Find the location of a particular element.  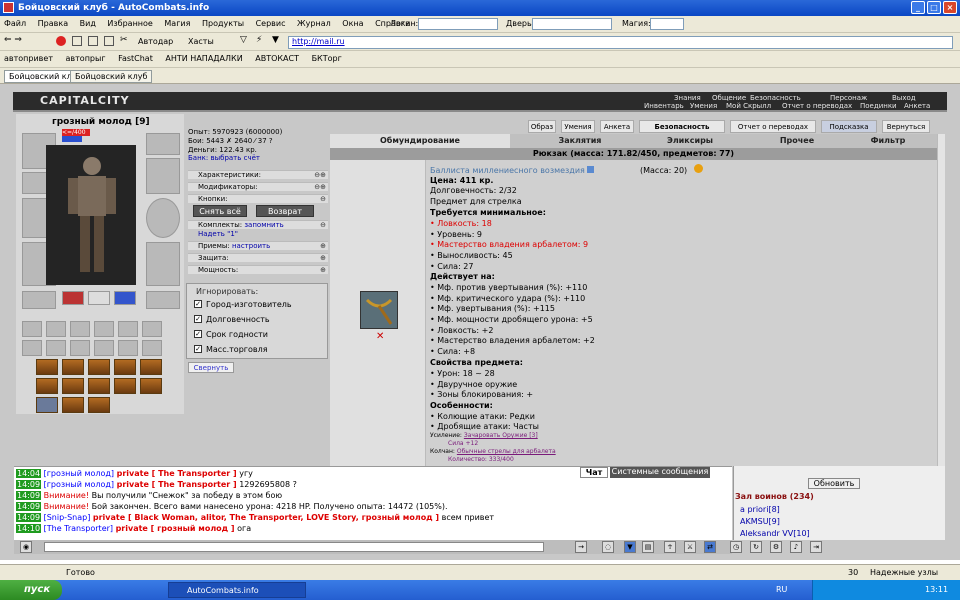

filter-icon: ▼ is located at coordinates (630, 547).